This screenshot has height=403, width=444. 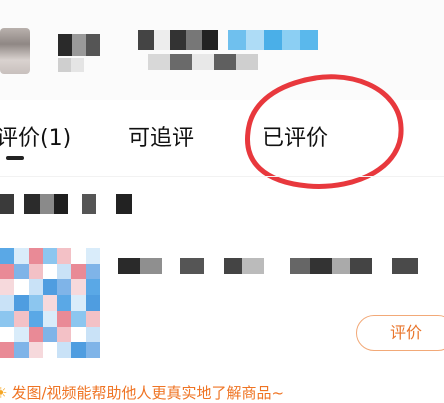 I want to click on tab-can-follow-up: 可追评, so click(x=161, y=136).